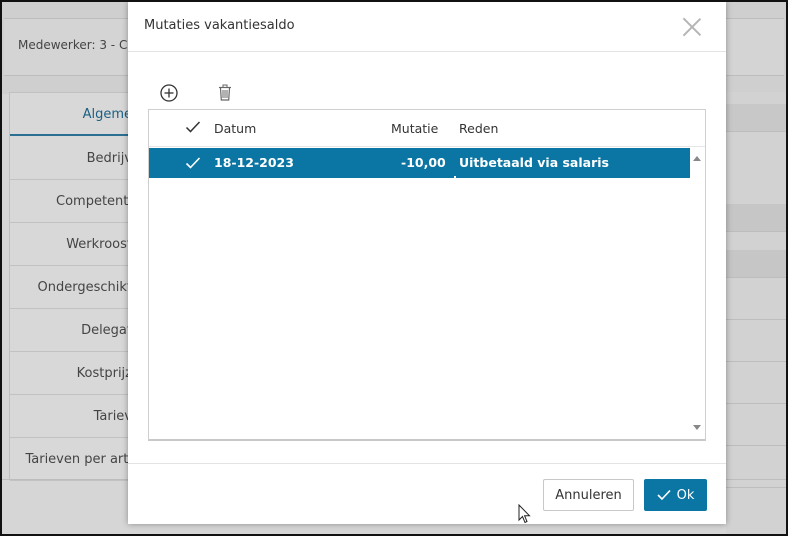 Image resolution: width=788 pixels, height=536 pixels. Describe the element at coordinates (427, 493) in the screenshot. I see `dialog-footer: Annuleren Ok` at that location.